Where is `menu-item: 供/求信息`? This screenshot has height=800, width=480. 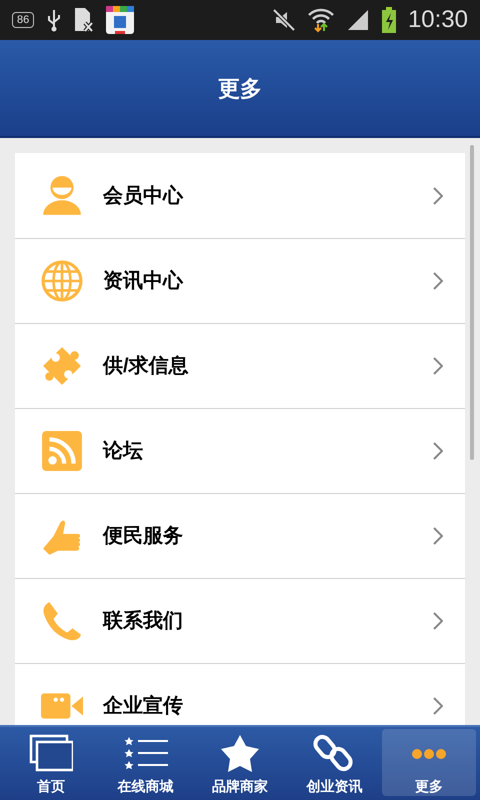 menu-item: 供/求信息 is located at coordinates (240, 365).